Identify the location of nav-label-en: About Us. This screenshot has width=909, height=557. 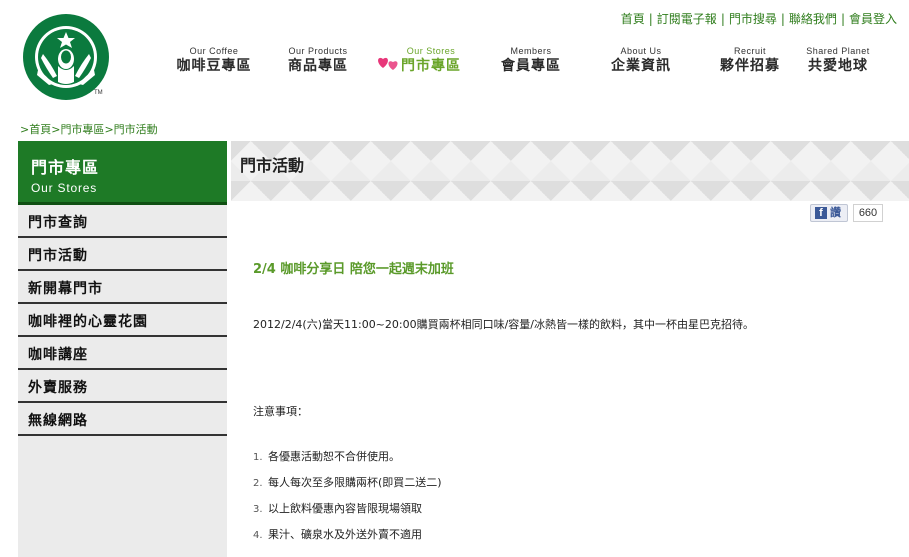
(641, 51).